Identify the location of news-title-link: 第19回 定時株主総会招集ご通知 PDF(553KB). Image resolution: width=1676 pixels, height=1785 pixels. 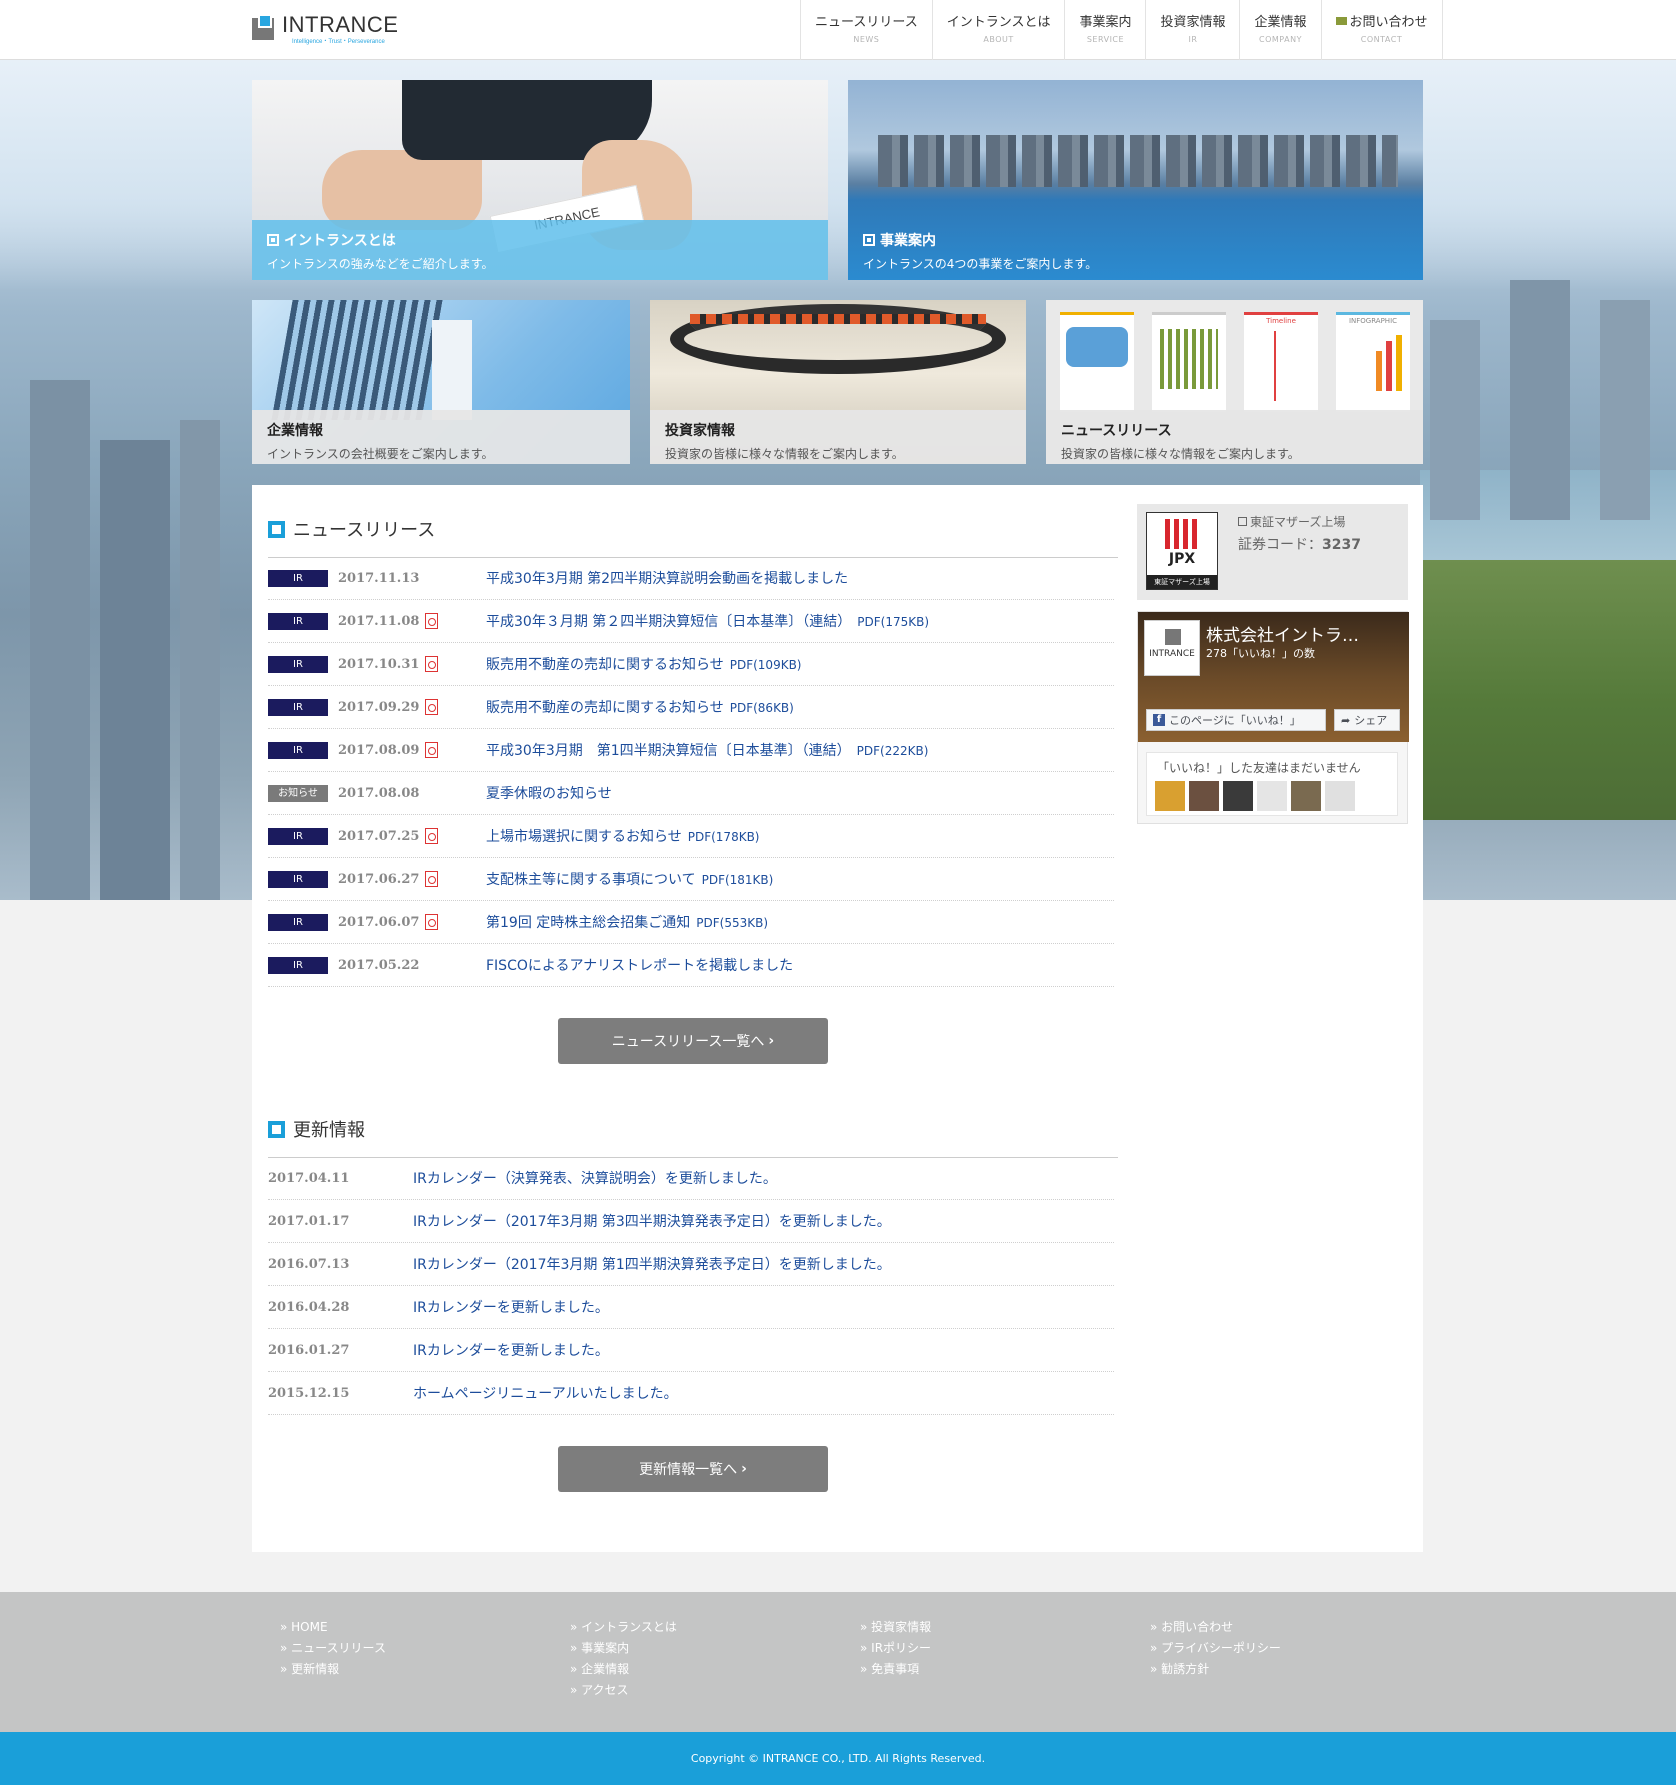
(627, 922).